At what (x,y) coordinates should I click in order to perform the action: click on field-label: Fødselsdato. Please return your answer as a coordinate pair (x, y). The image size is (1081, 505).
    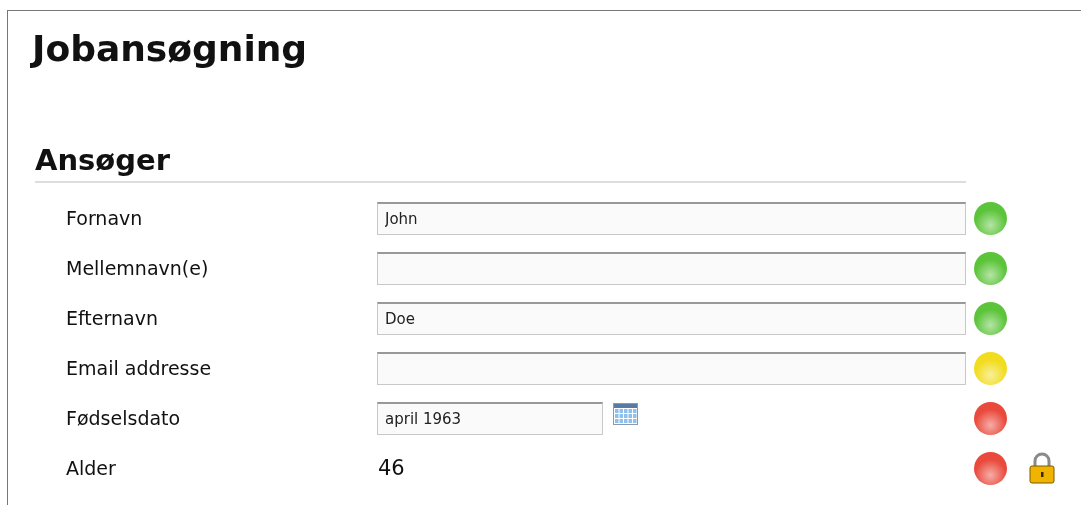
    Looking at the image, I should click on (123, 418).